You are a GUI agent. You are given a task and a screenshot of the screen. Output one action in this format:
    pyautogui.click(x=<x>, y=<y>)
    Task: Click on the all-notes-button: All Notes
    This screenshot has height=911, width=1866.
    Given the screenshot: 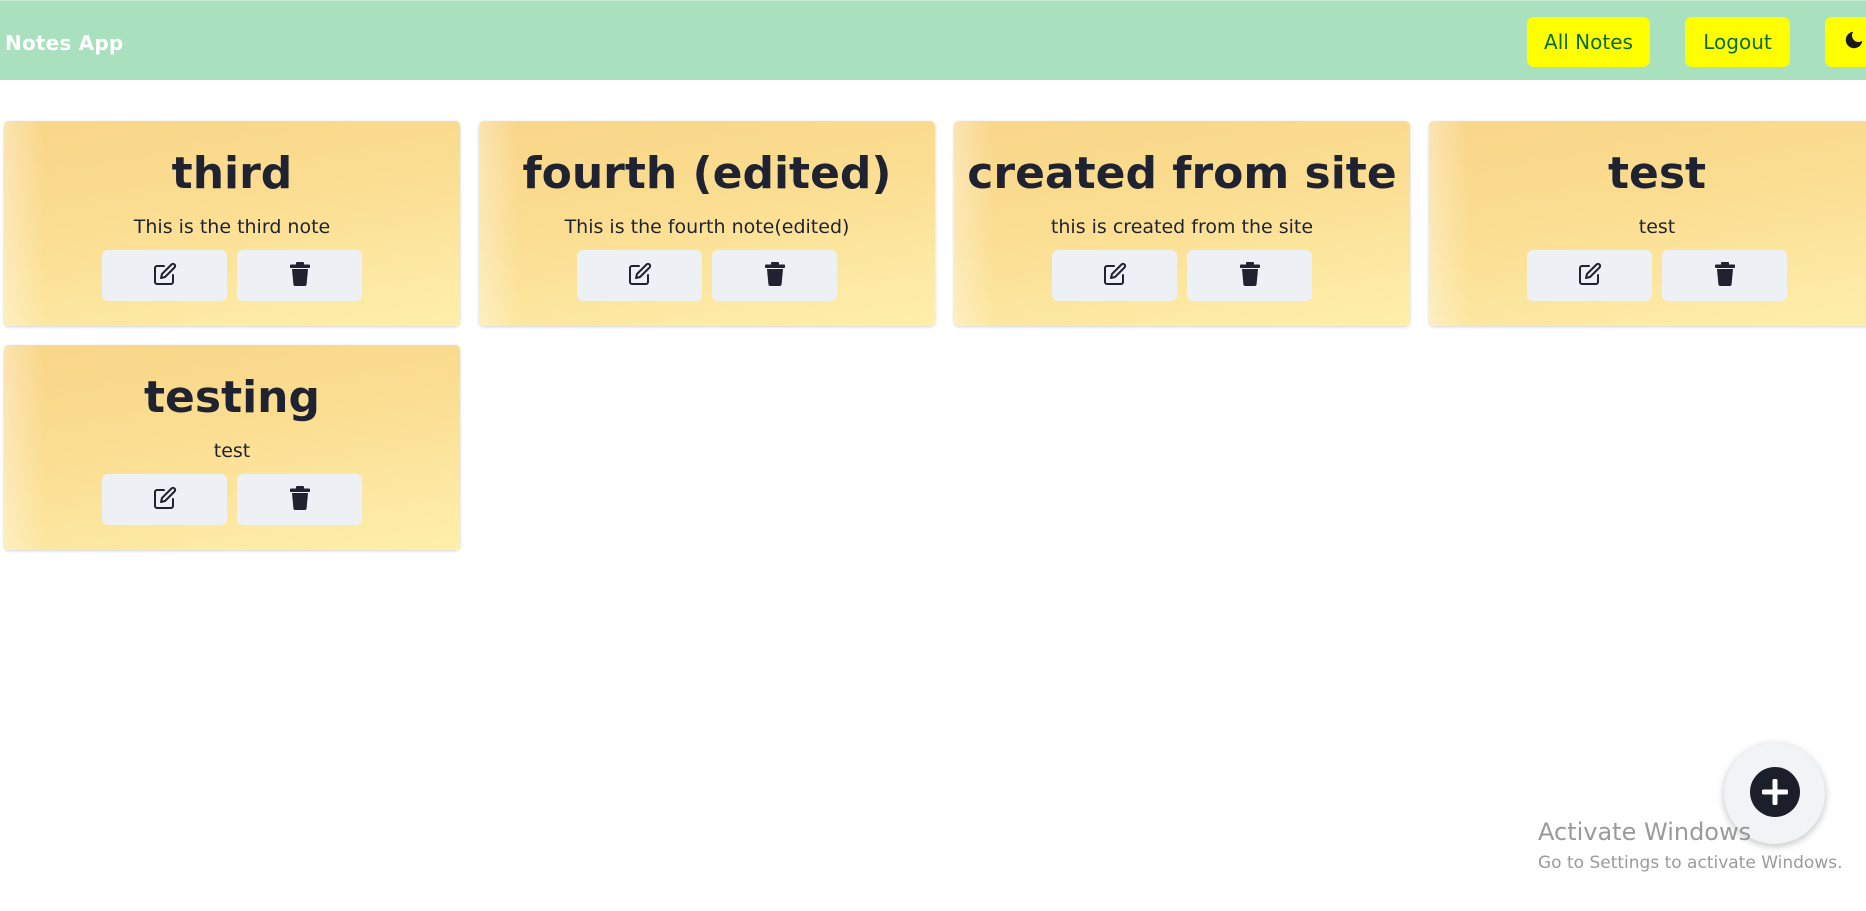 What is the action you would take?
    pyautogui.click(x=1588, y=42)
    